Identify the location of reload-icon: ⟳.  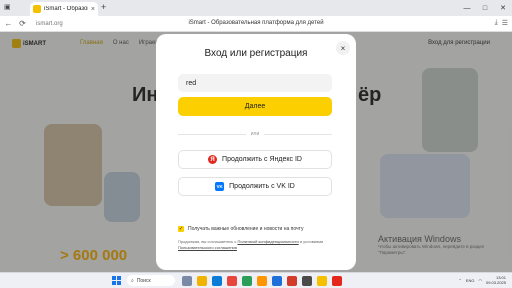
(22, 23).